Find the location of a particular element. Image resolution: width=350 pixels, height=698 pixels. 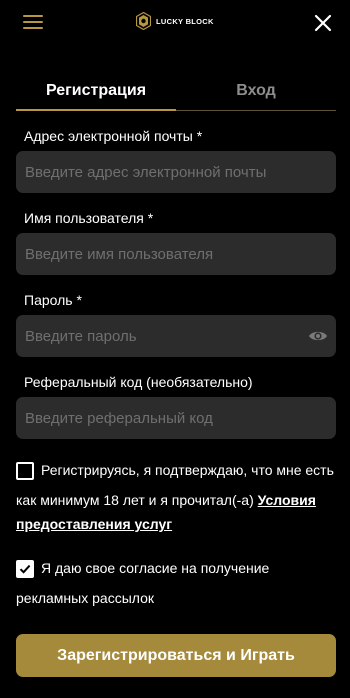

username-field is located at coordinates (176, 254).